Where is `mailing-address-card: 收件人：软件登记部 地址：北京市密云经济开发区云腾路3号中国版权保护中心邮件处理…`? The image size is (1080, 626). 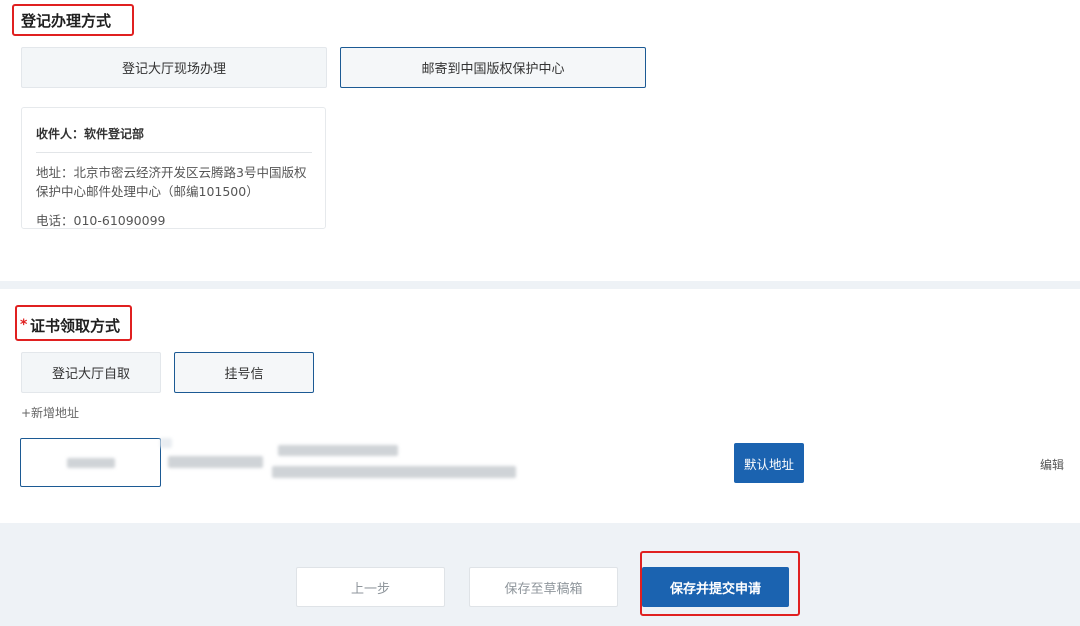 mailing-address-card: 收件人：软件登记部 地址：北京市密云经济开发区云腾路3号中国版权保护中心邮件处理… is located at coordinates (173, 168).